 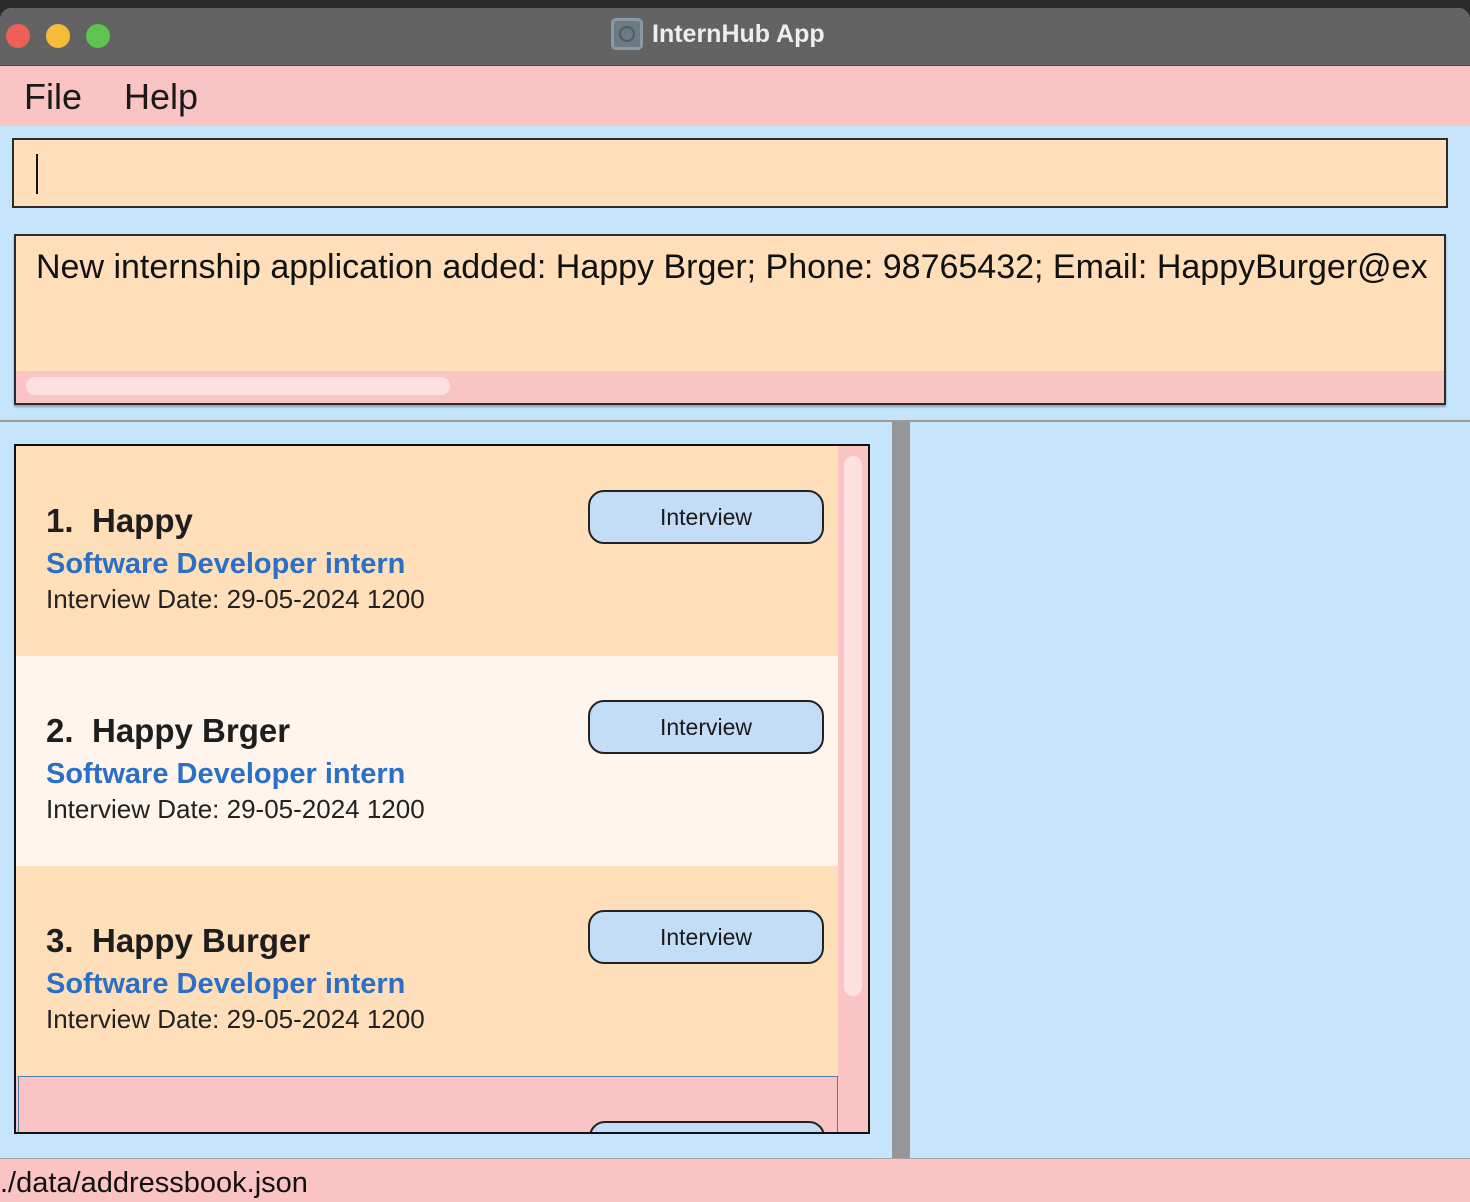 I want to click on data-file-path: ./data/addressbook.json, so click(x=154, y=1183).